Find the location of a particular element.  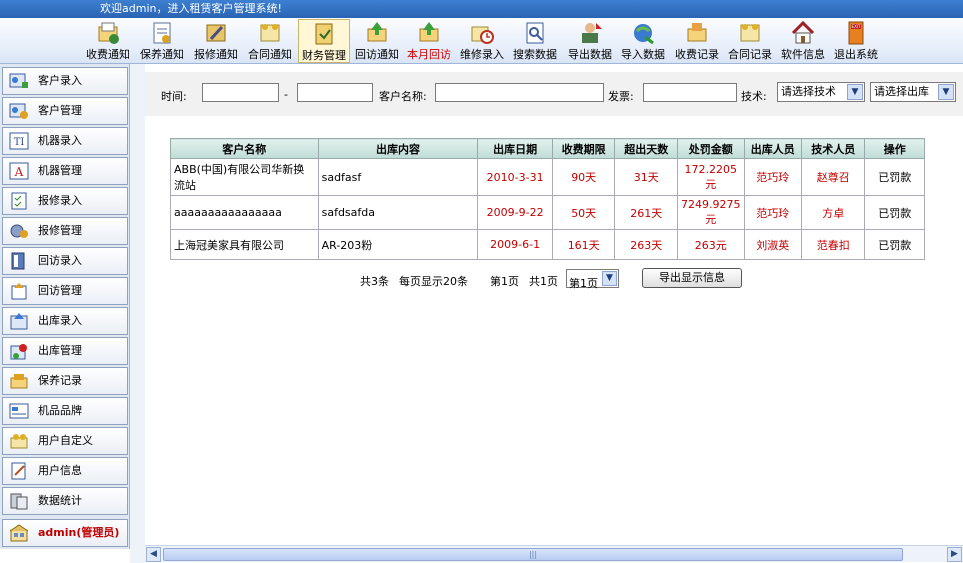

customer-name-cell: aaaaaaaaaaaaaaaa is located at coordinates (244, 212).